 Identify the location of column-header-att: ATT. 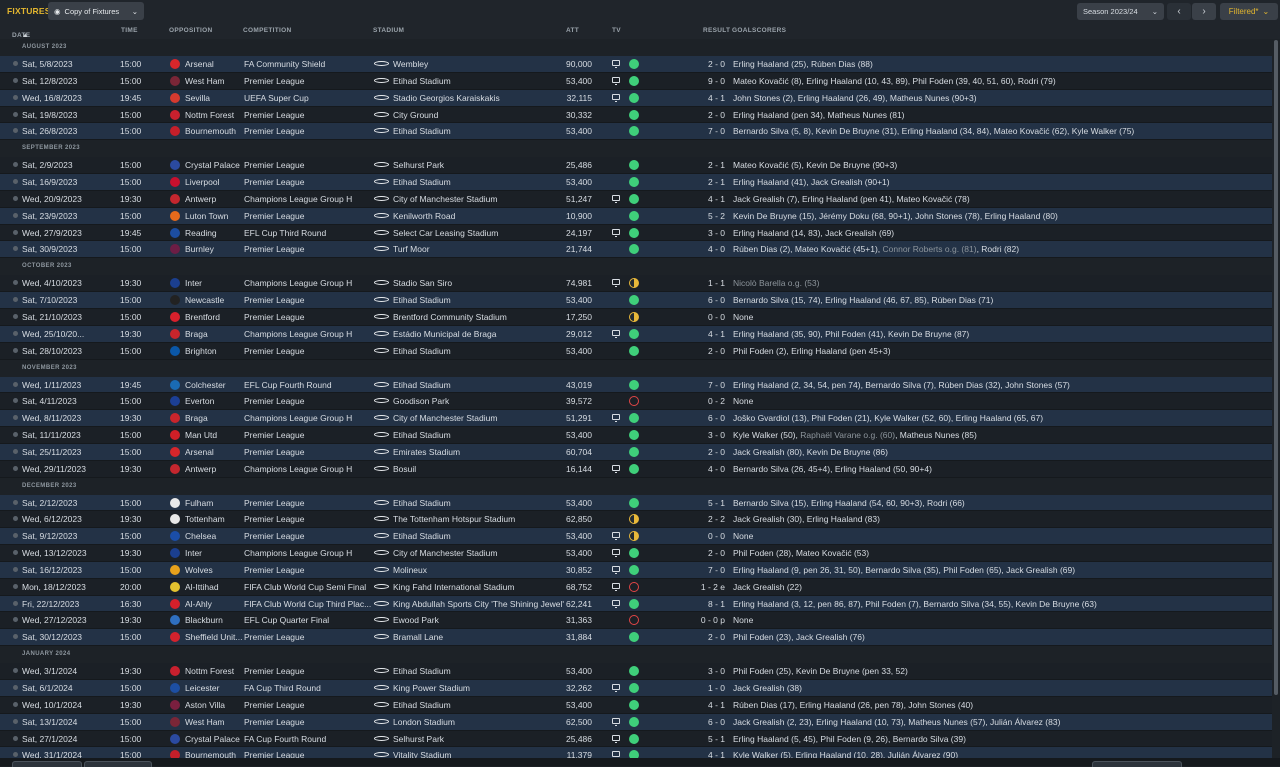
(572, 30).